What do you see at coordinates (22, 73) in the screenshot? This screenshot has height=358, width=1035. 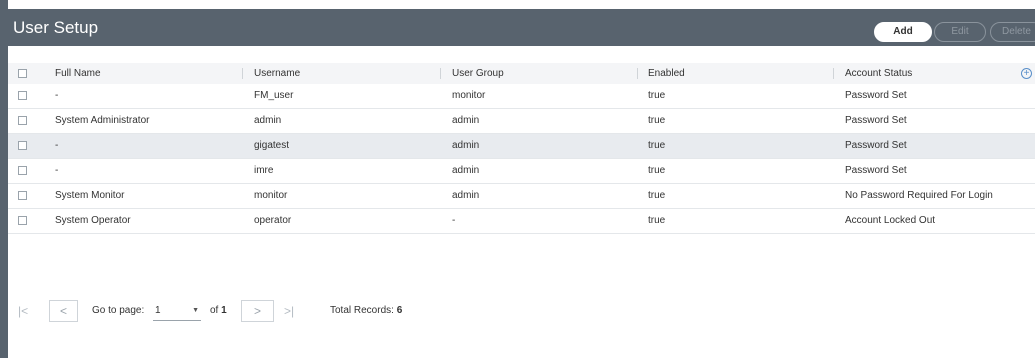 I see `select-all-checkbox` at bounding box center [22, 73].